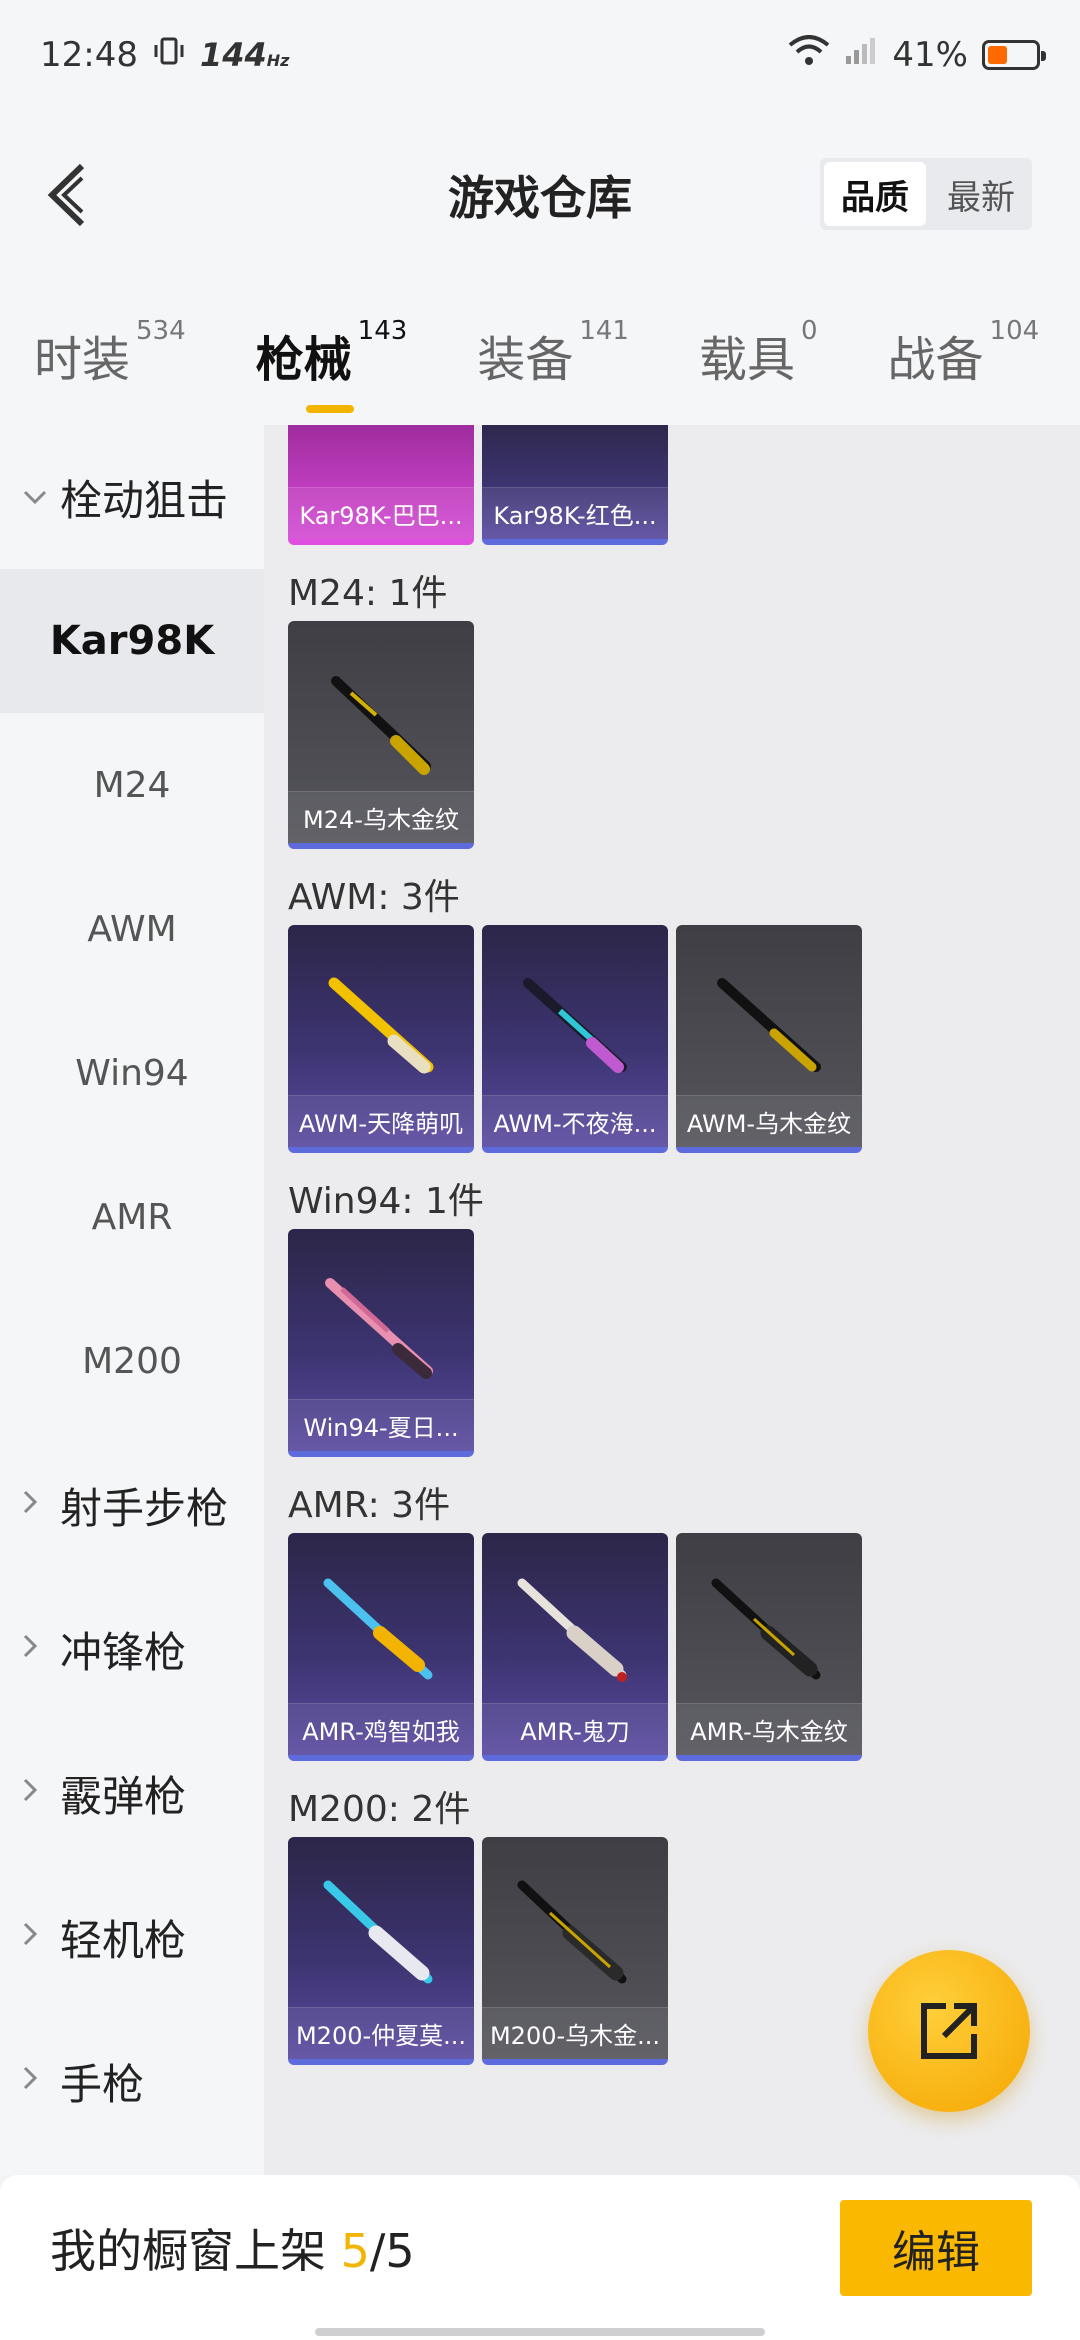 This screenshot has width=1080, height=2340. What do you see at coordinates (553, 352) in the screenshot?
I see `tab-equipment: 装备141` at bounding box center [553, 352].